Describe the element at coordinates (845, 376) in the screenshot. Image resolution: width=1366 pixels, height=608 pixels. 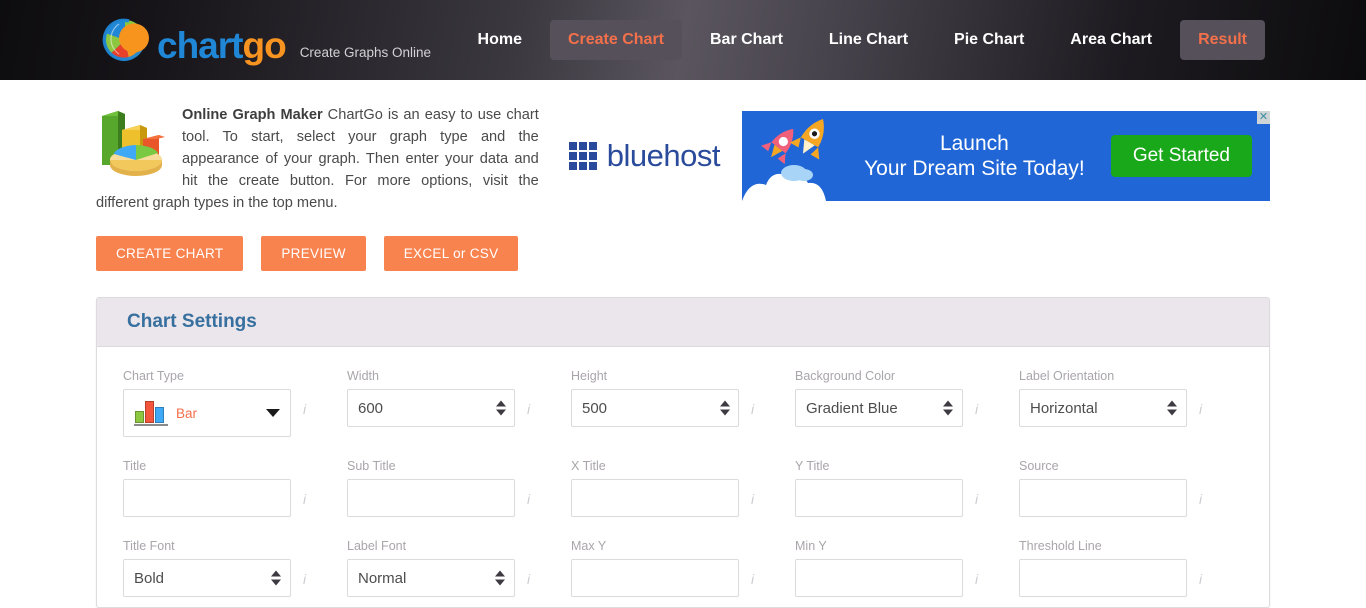
I see `background-color-label: Background Color` at that location.